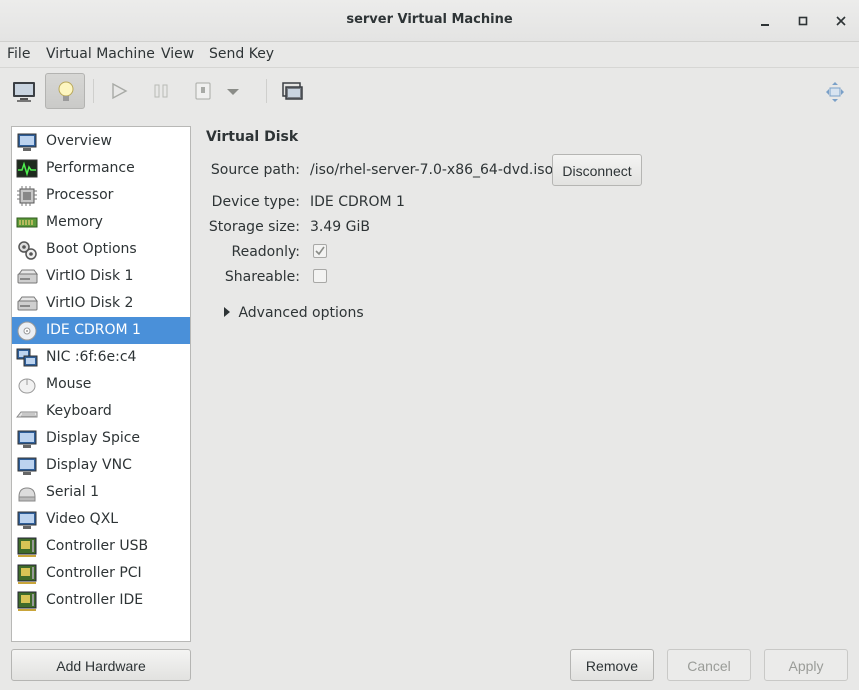 The image size is (859, 690). What do you see at coordinates (255, 202) in the screenshot?
I see `device-type-label: Device type:` at bounding box center [255, 202].